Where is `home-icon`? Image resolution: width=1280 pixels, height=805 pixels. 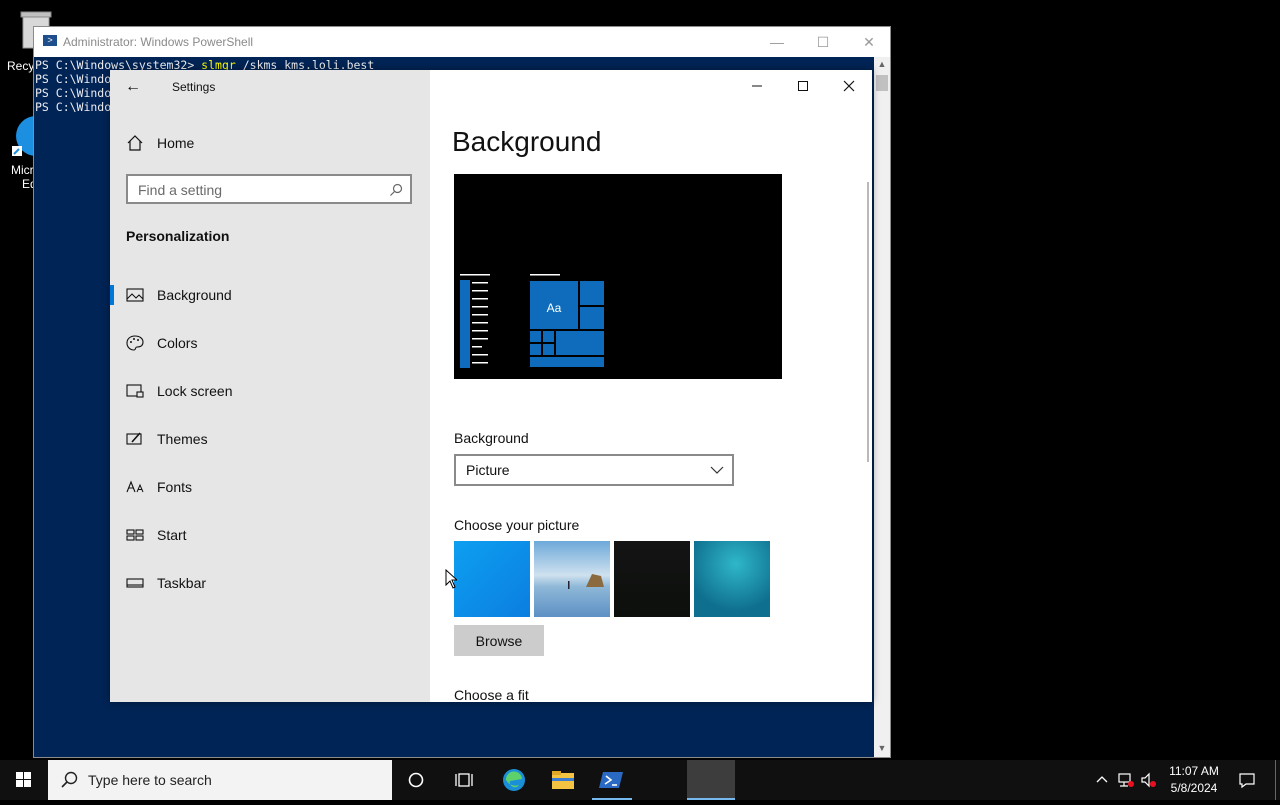
home-icon is located at coordinates (135, 143).